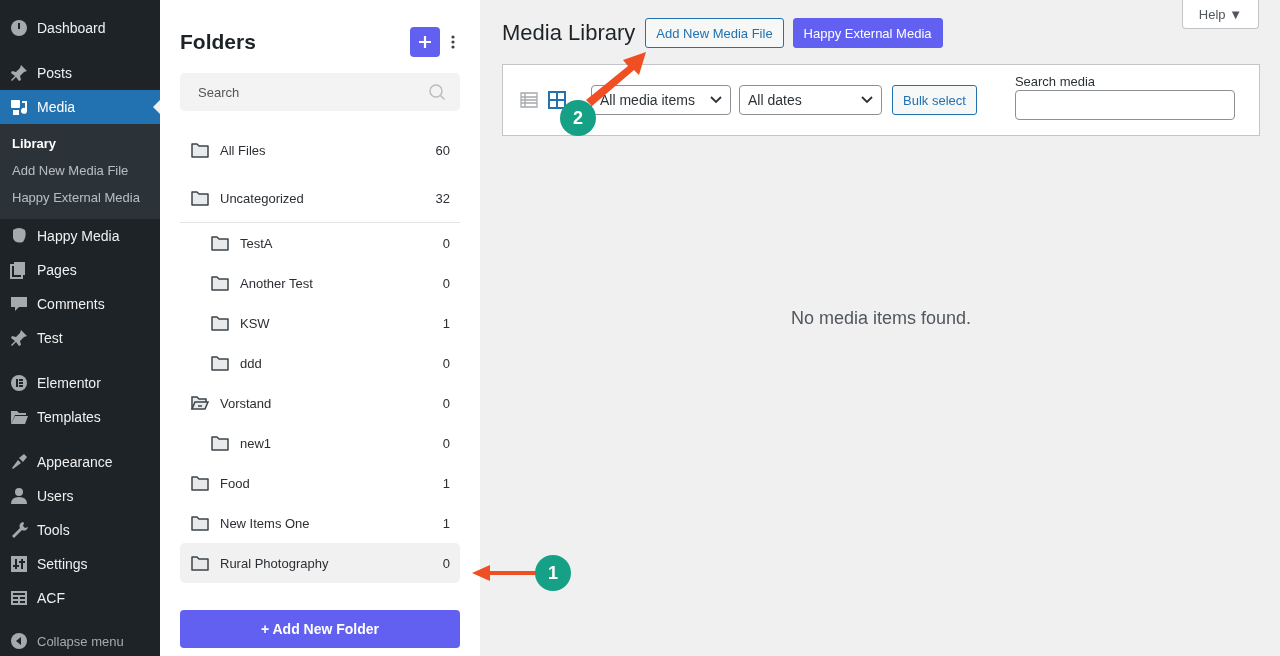 The width and height of the screenshot is (1280, 656). Describe the element at coordinates (200, 403) in the screenshot. I see `open-folder-icon` at that location.